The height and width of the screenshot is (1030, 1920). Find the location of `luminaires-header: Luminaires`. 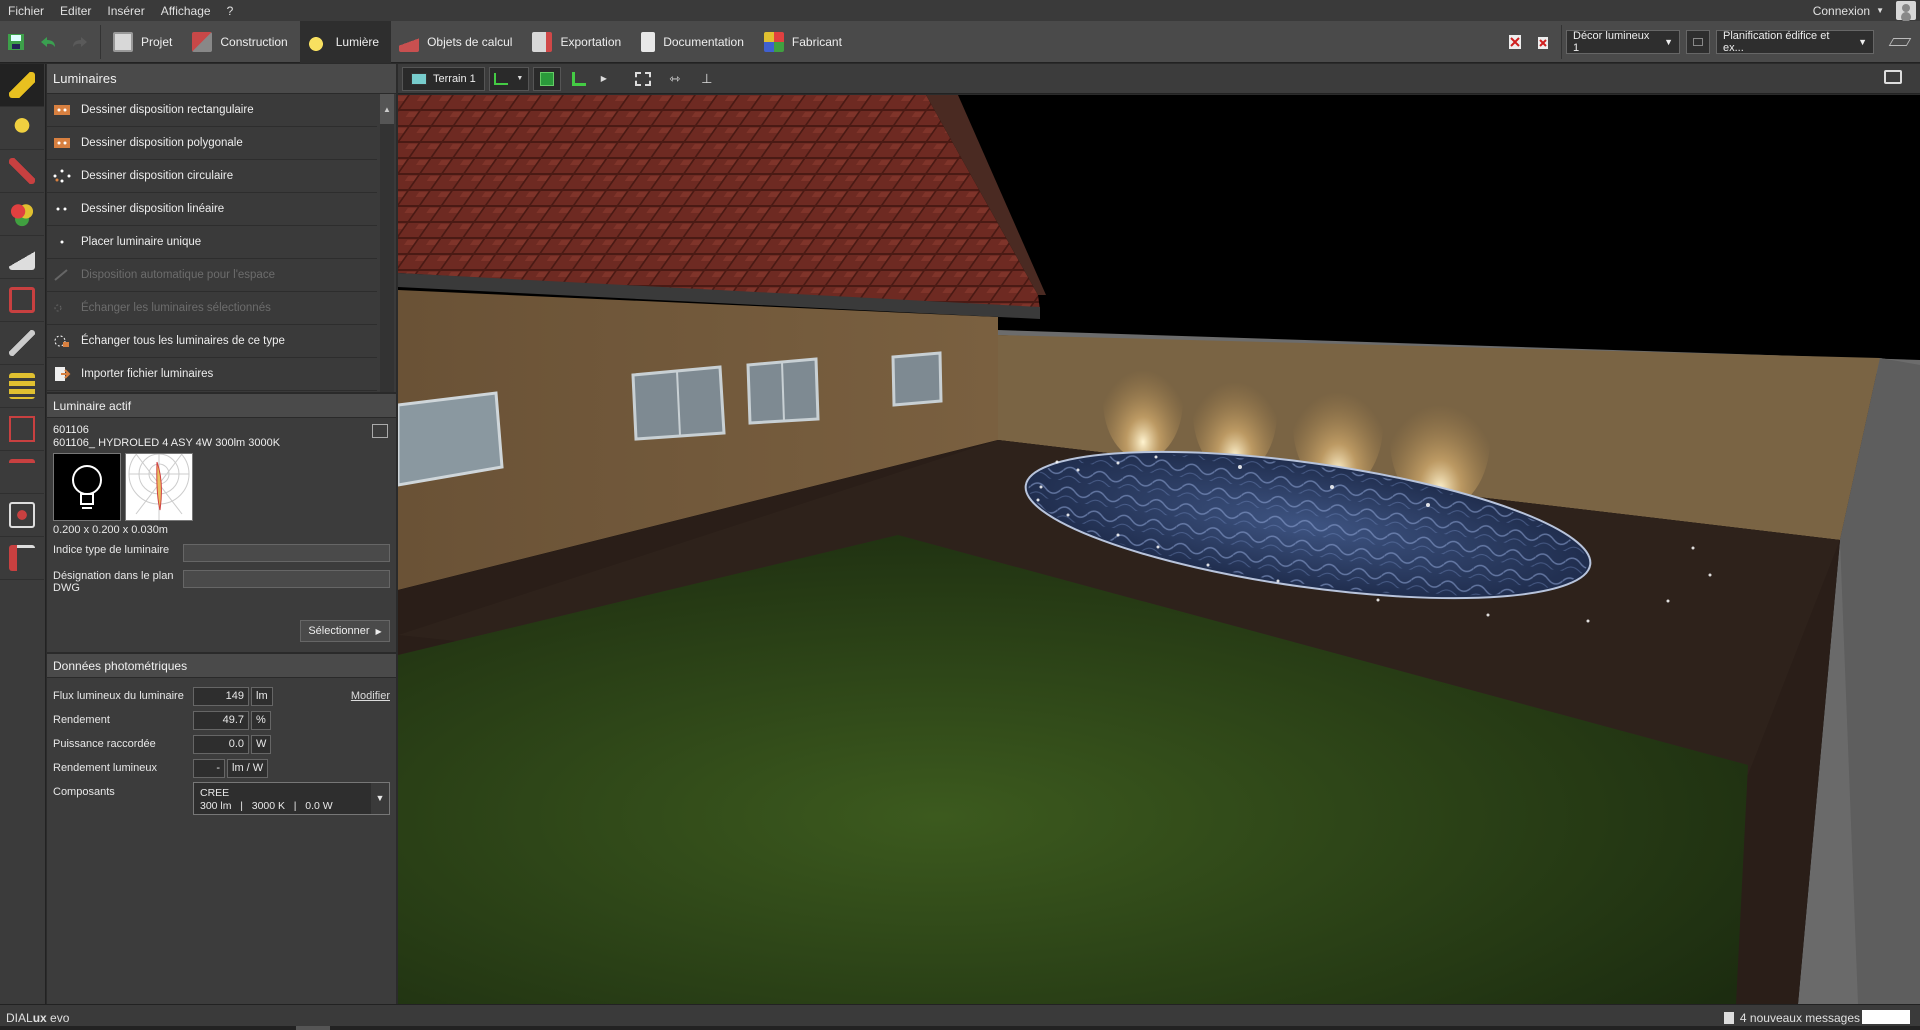

luminaires-header: Luminaires is located at coordinates (221, 79).